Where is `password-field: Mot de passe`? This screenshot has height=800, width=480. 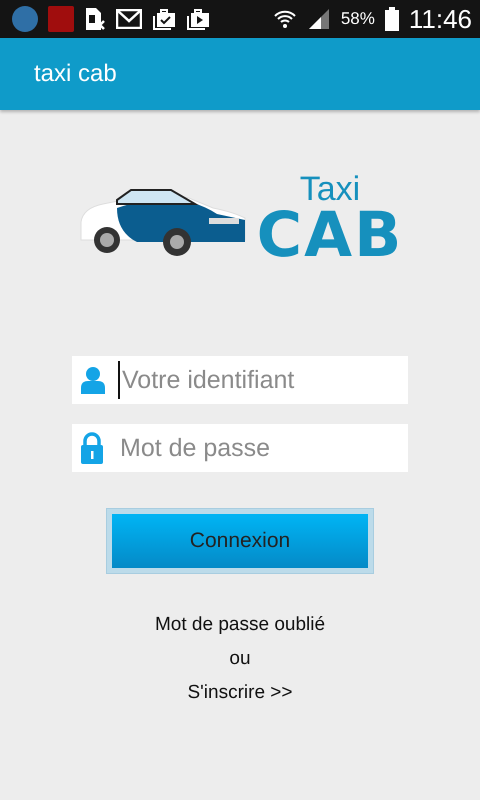 password-field: Mot de passe is located at coordinates (240, 448).